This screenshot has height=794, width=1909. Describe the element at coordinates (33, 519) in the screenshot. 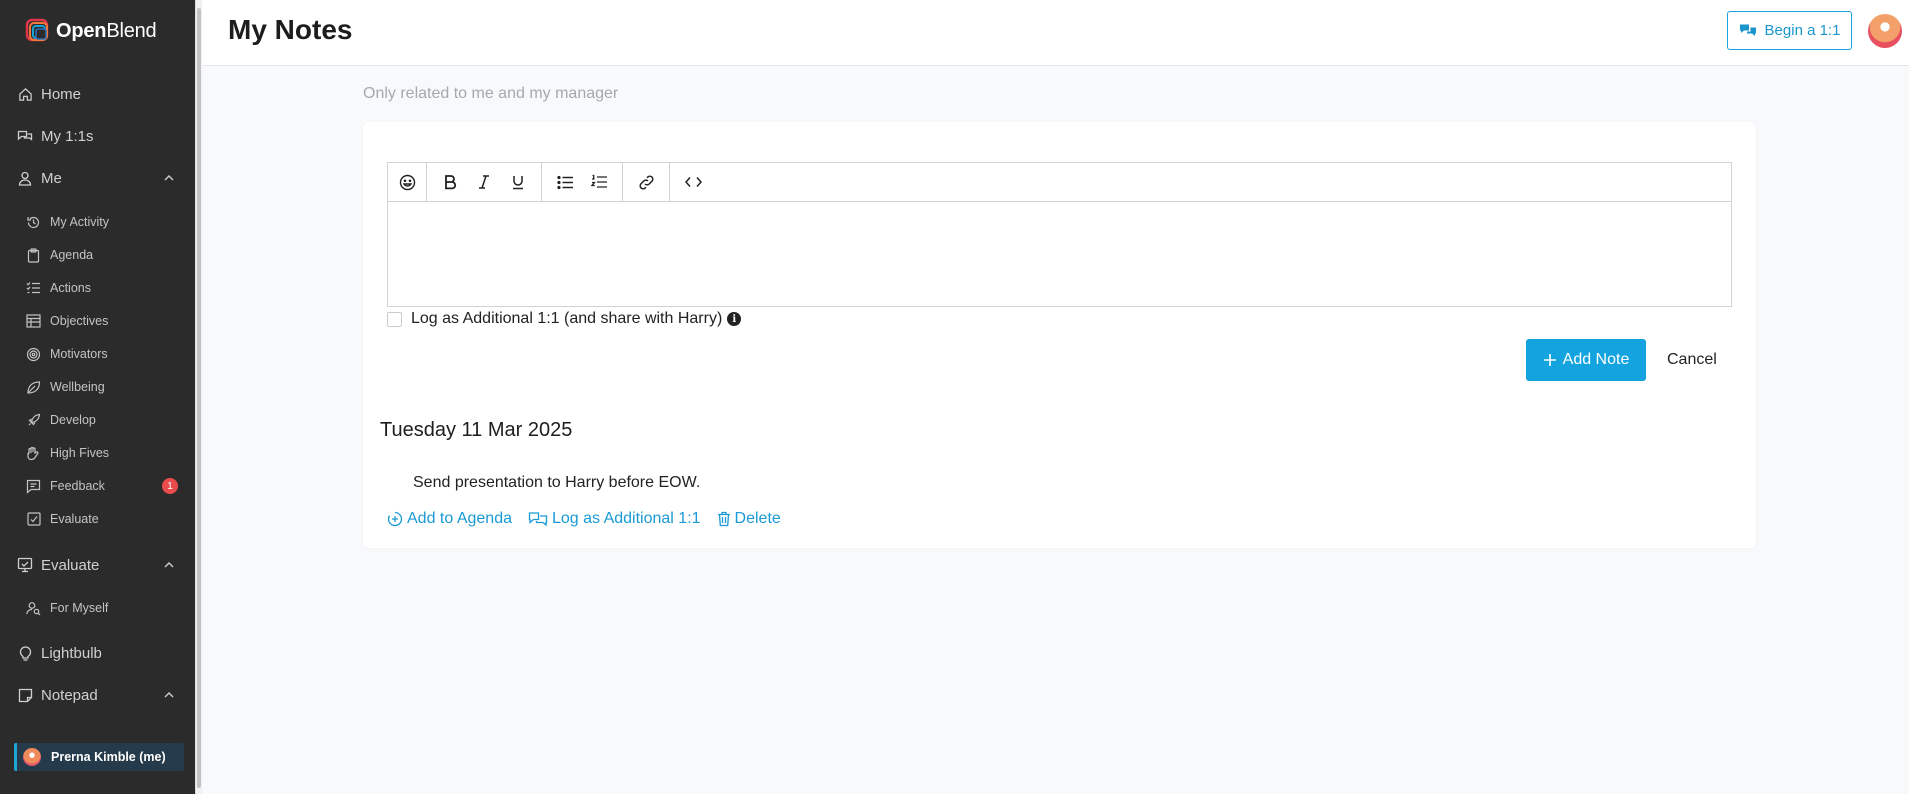

I see `evaluate-icon` at that location.